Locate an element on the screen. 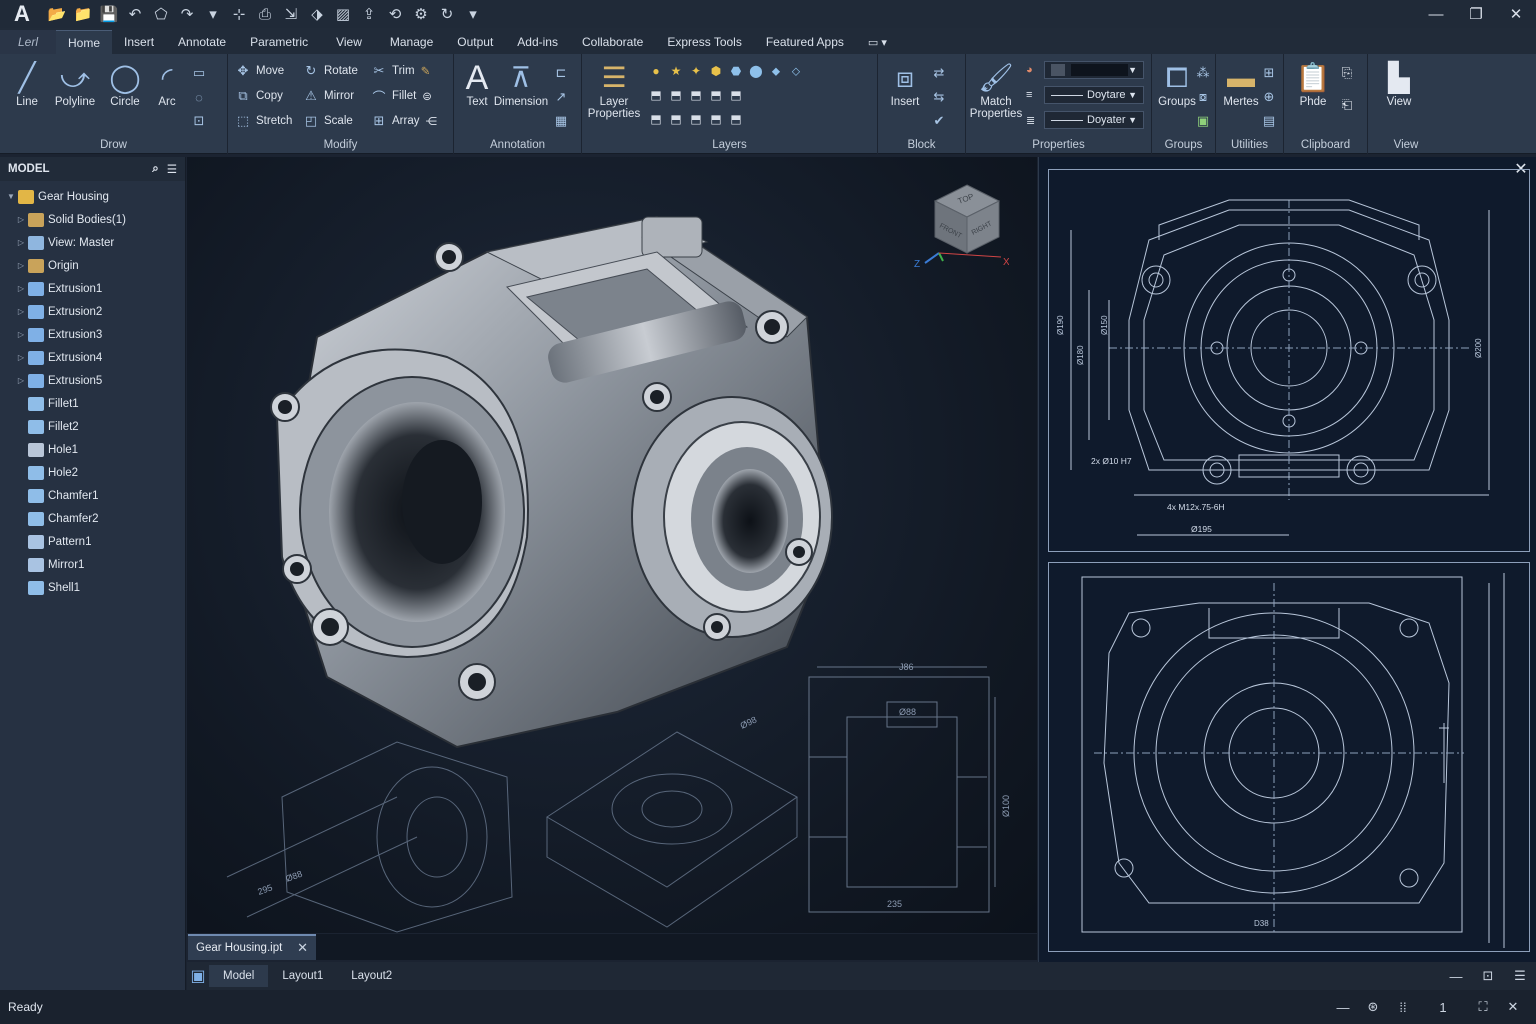 Image resolution: width=1536 pixels, height=1024 pixels. tree-item: Shell1 is located at coordinates (92, 587).